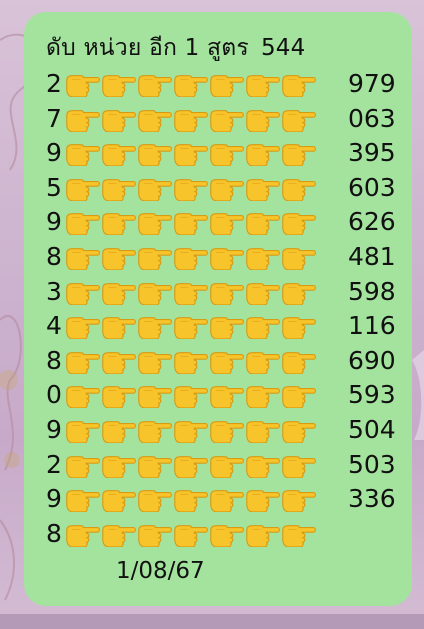 The height and width of the screenshot is (629, 424). What do you see at coordinates (372, 153) in the screenshot?
I see `row-number: 395` at bounding box center [372, 153].